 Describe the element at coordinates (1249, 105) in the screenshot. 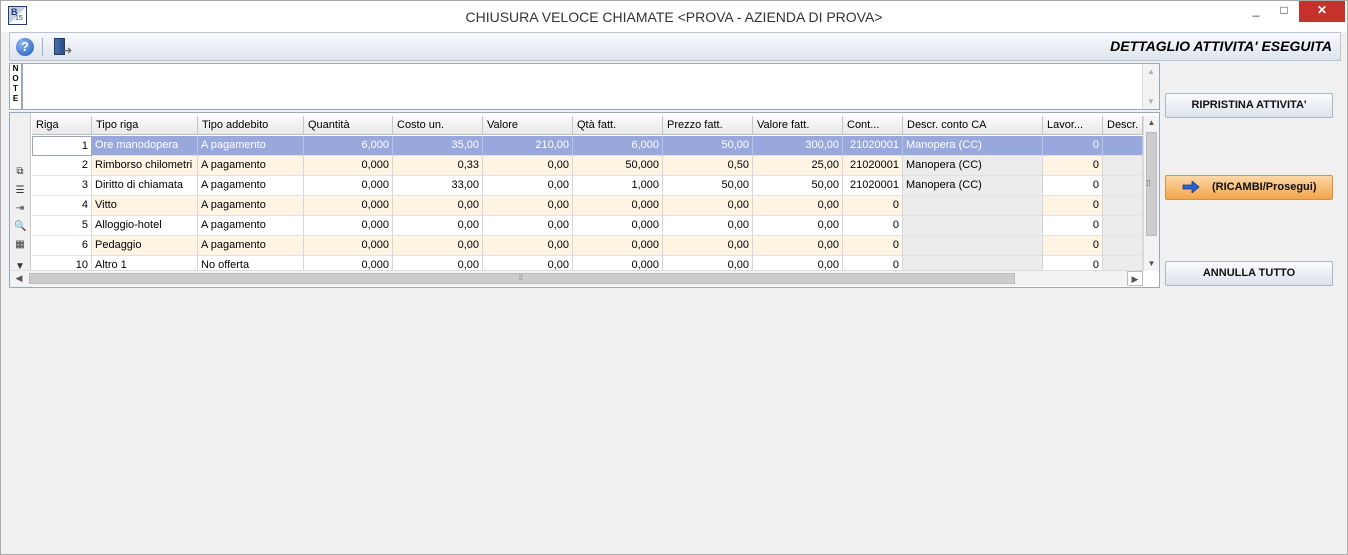

I see `ripristina-attivita-button: RIPRISTINA ATTIVITA'` at that location.